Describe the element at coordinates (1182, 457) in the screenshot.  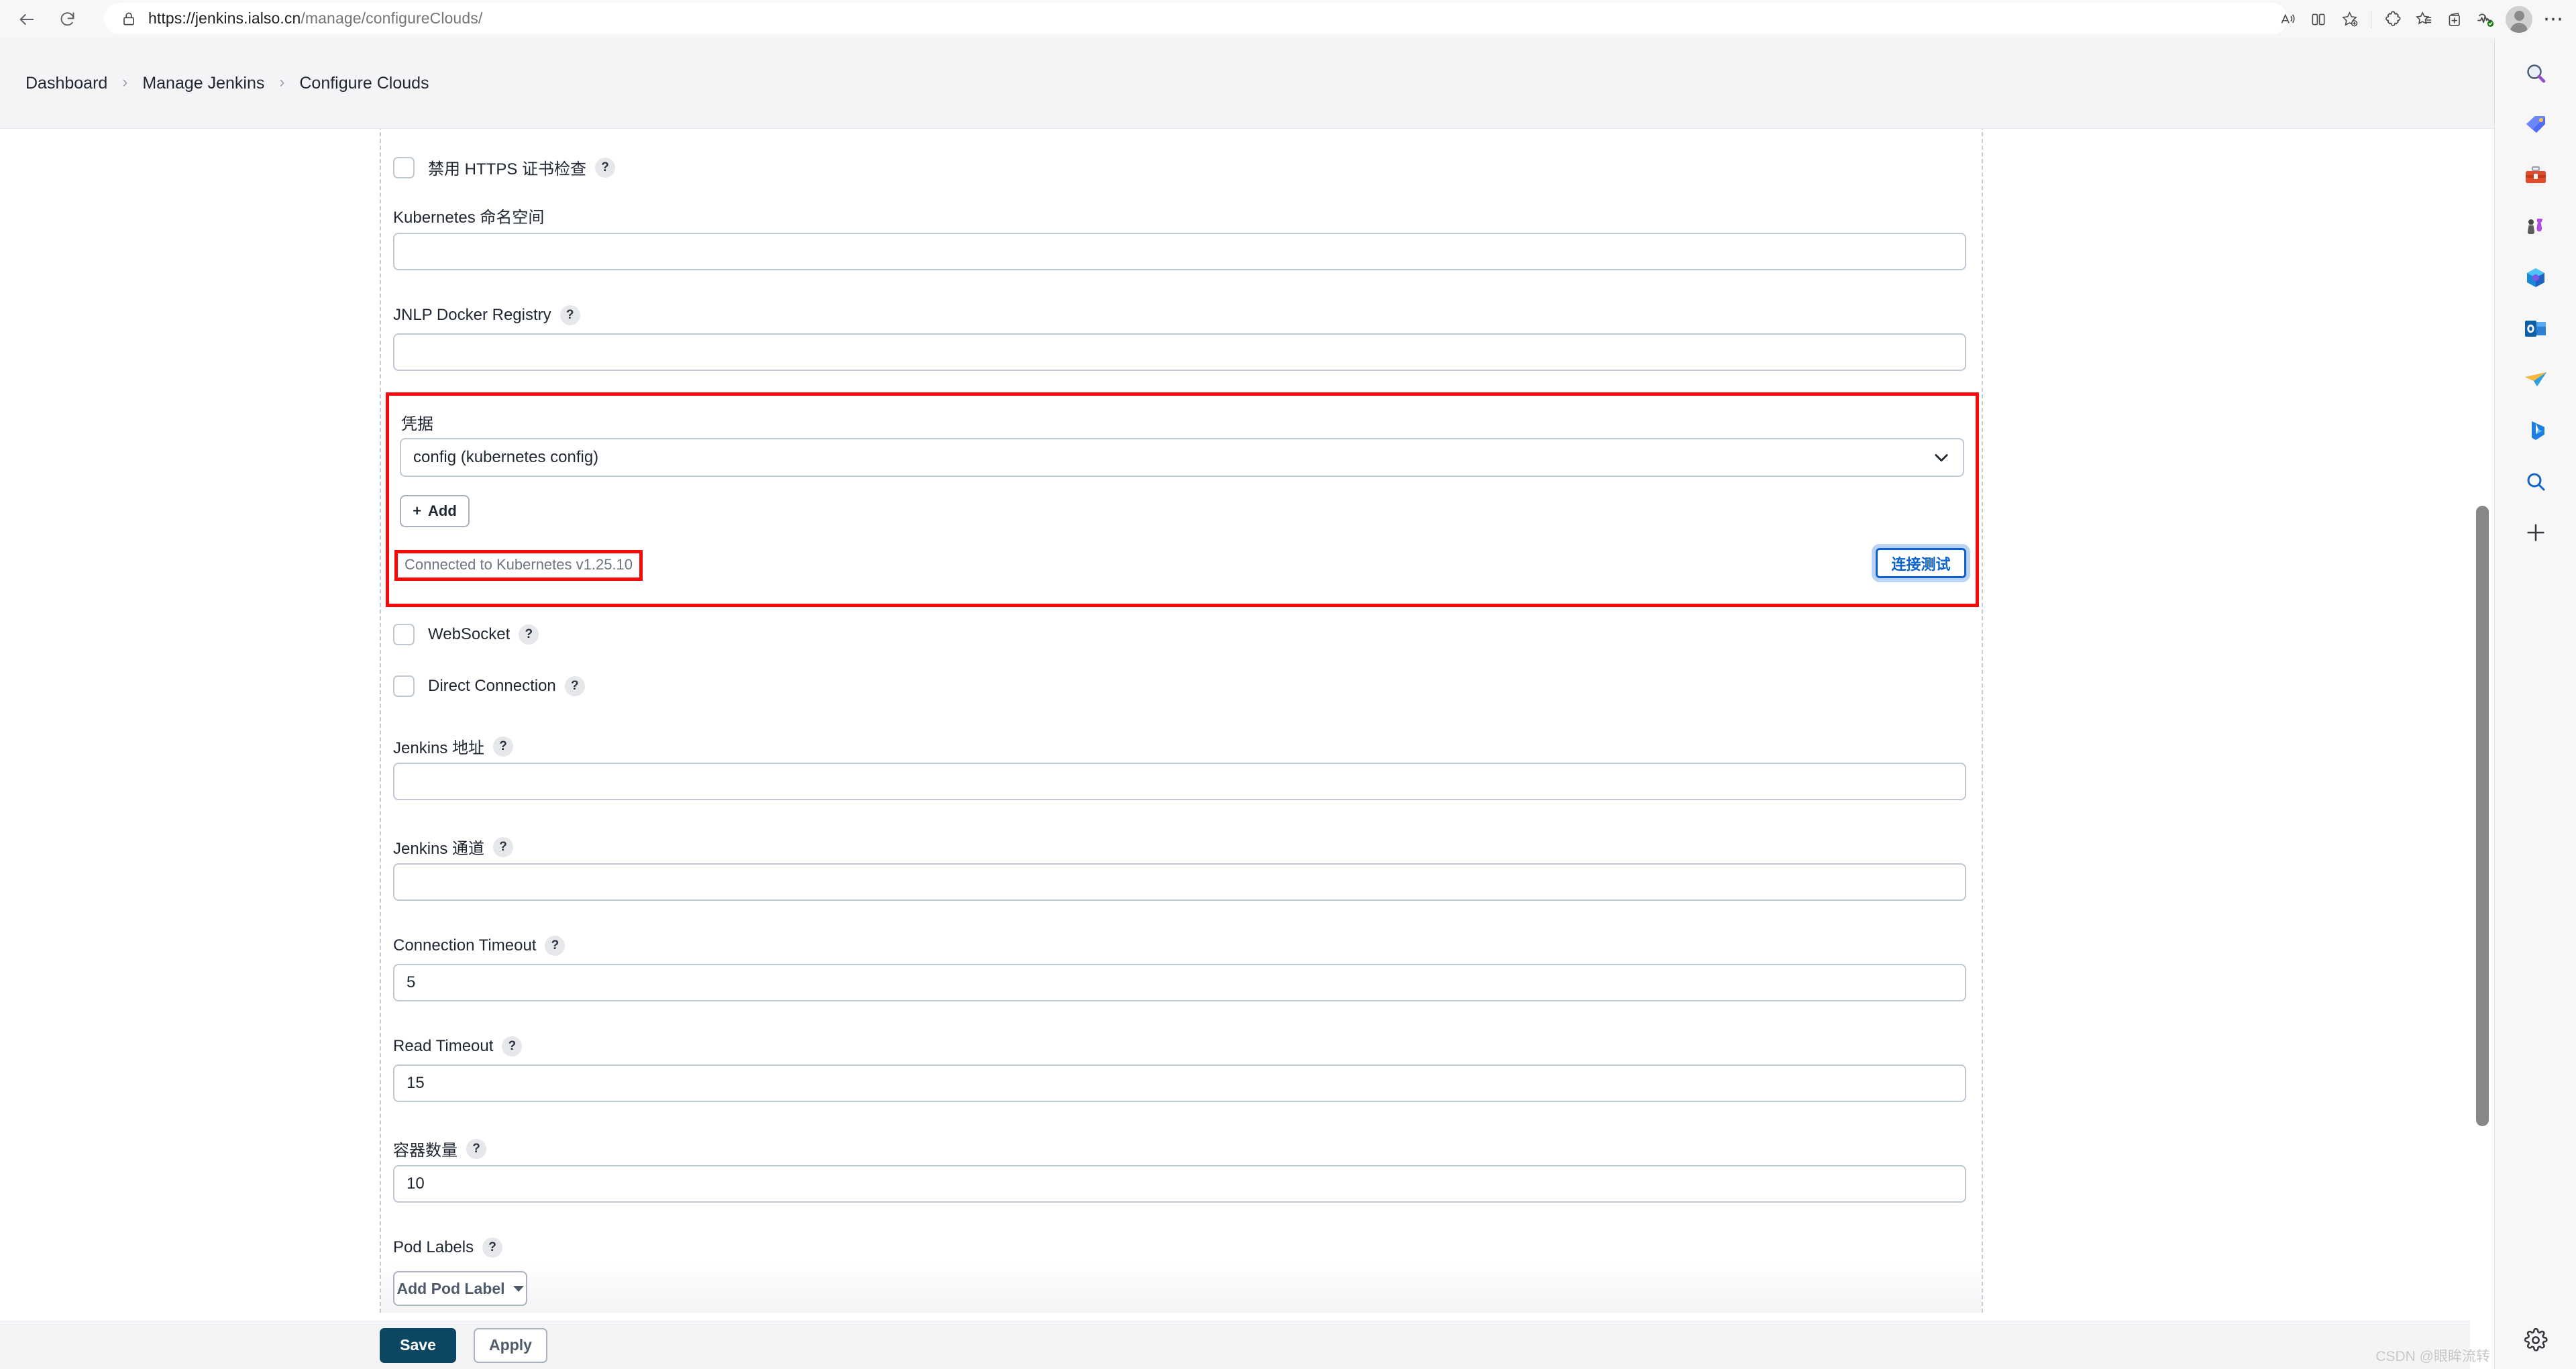
I see `credentials-select: config (kubernetes config)` at that location.